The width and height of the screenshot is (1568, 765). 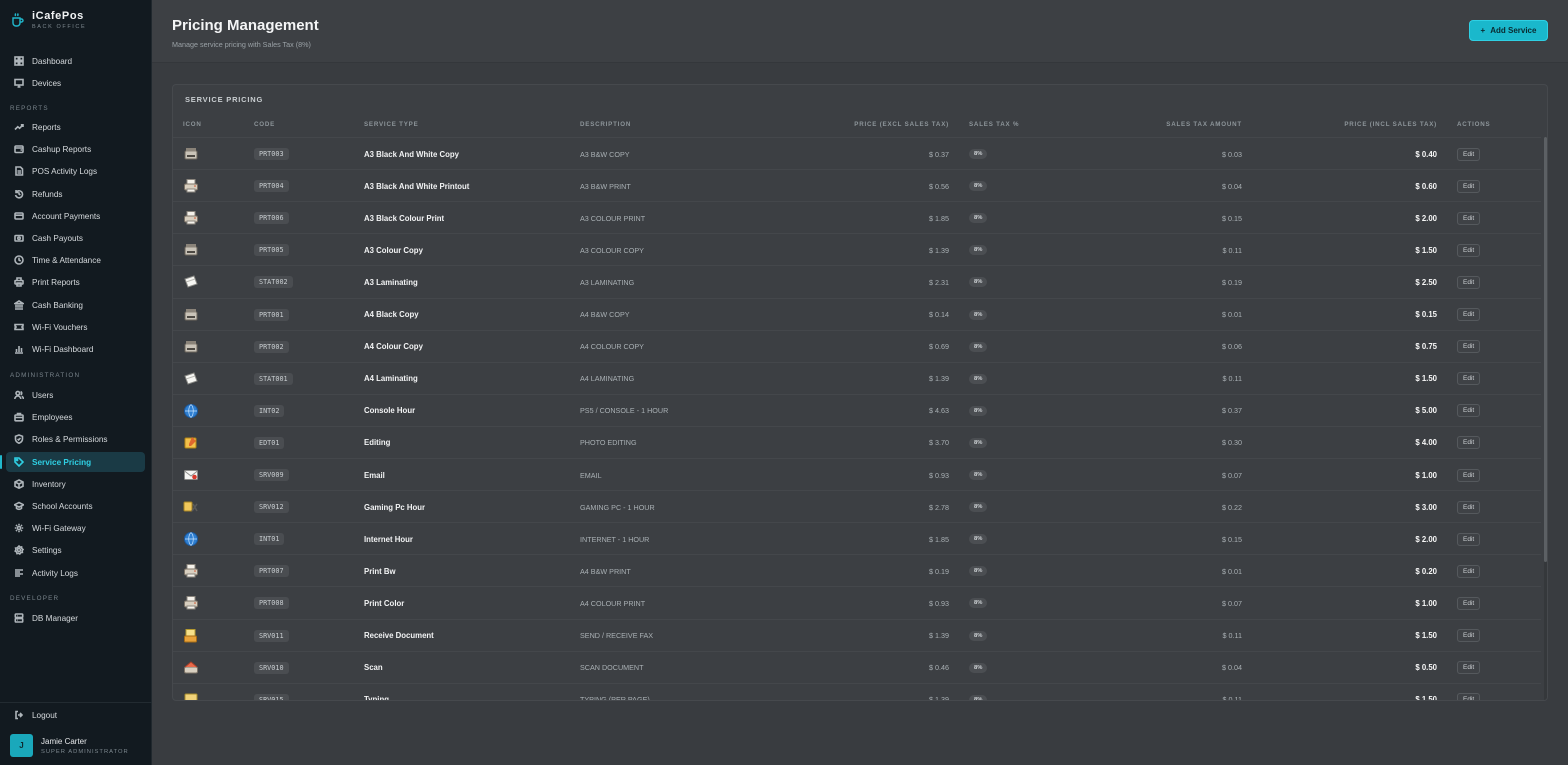 I want to click on sidebar-item-roles-permissions: Roles & Permissions, so click(x=75, y=439).